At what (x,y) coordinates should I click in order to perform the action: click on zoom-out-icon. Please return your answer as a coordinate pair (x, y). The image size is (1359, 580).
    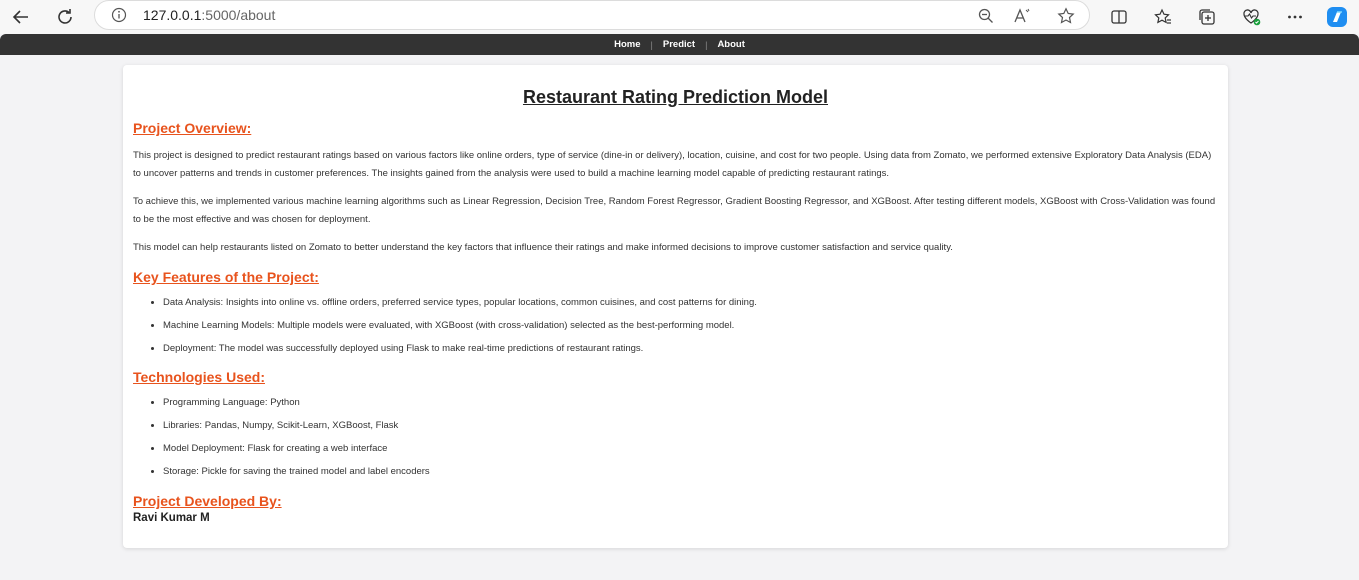
    Looking at the image, I should click on (986, 16).